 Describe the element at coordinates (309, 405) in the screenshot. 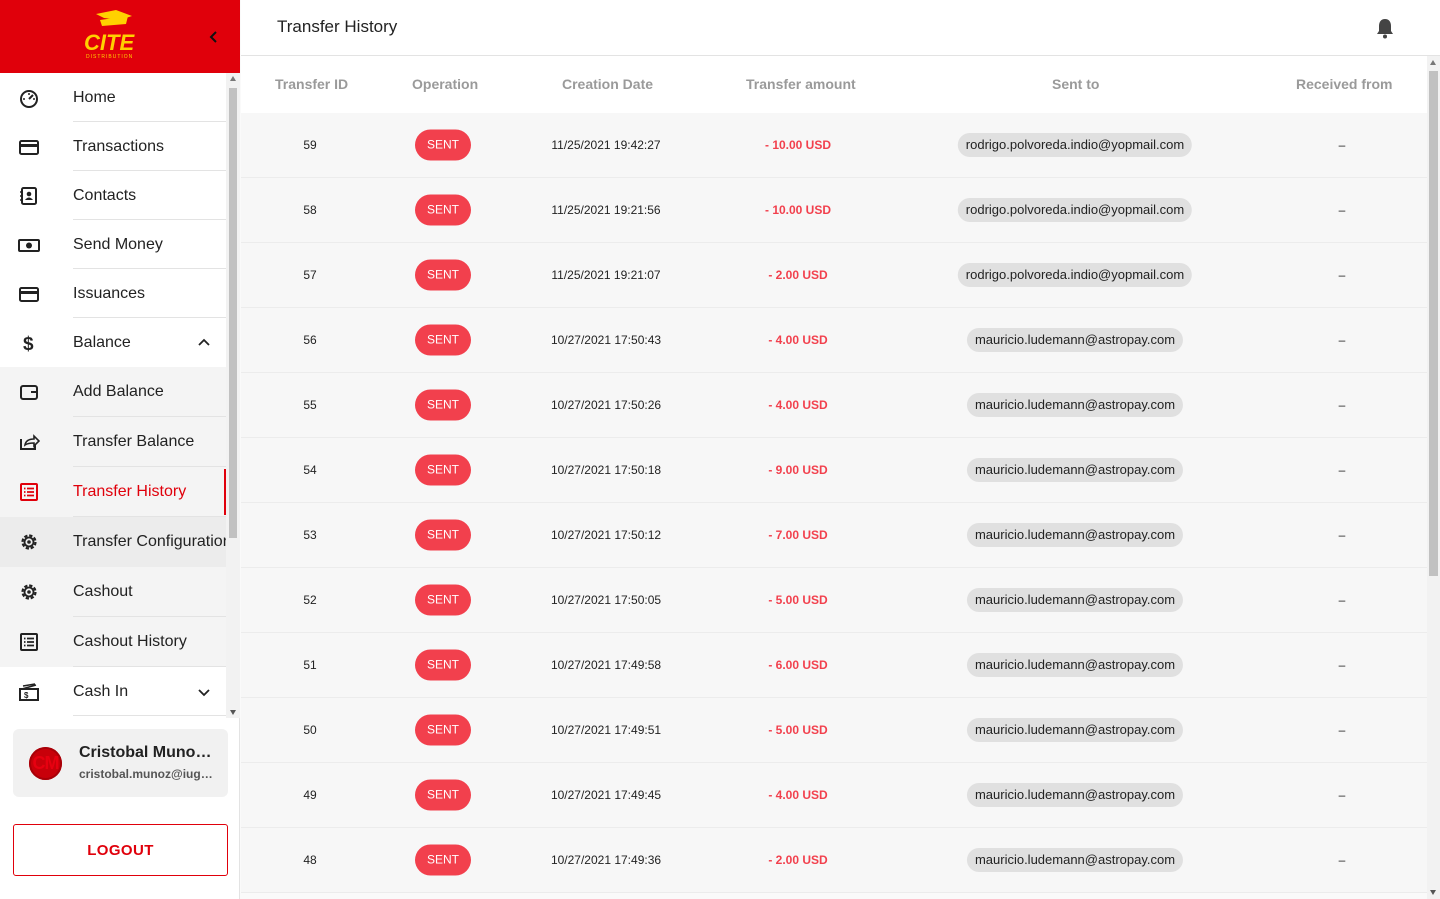

I see `cell-transfer-id: 55` at that location.